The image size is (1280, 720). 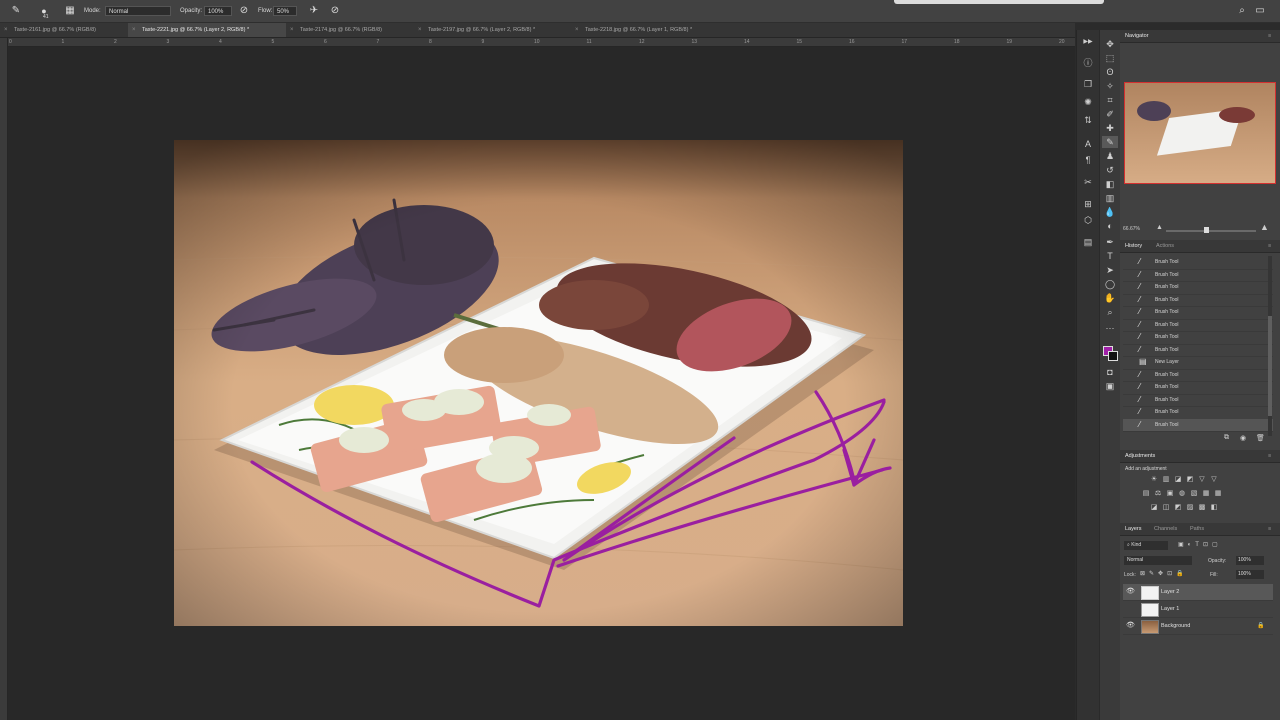 I want to click on lock-icon: 🔒, so click(x=1260, y=626).